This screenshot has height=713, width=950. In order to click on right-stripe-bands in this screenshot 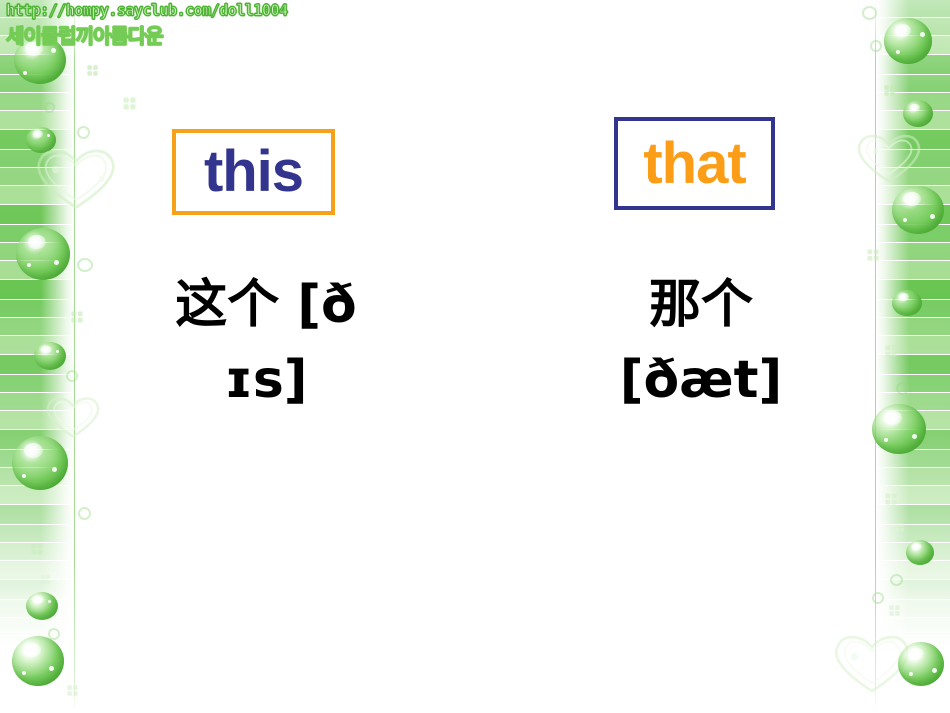, I will do `click(913, 356)`.